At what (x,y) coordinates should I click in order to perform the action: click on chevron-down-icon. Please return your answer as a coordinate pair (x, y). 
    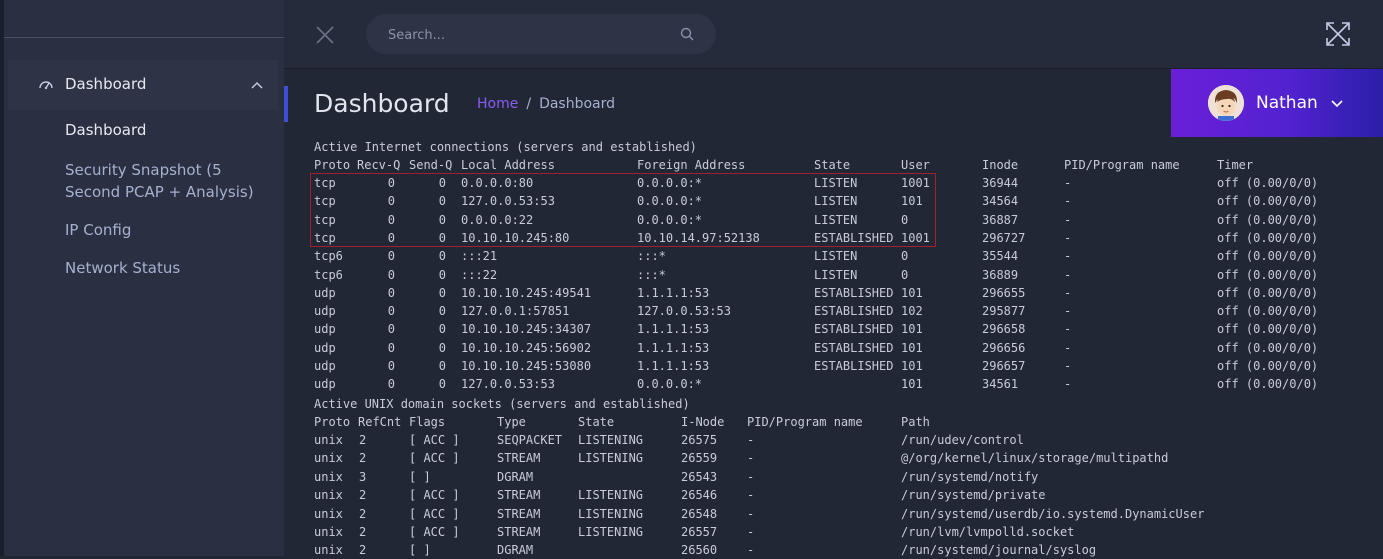
    Looking at the image, I should click on (1337, 104).